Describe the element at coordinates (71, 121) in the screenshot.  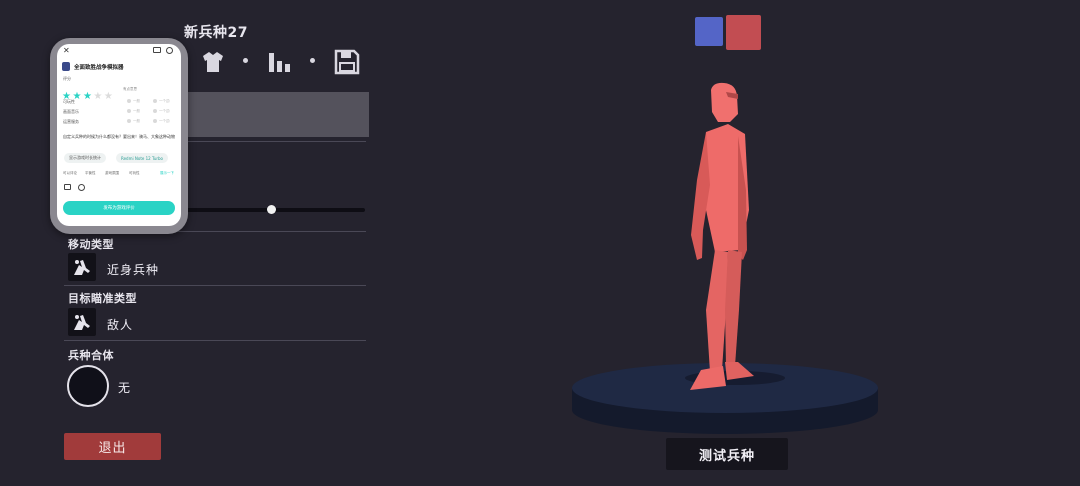
I see `criteria-label-3: 运营服务` at that location.